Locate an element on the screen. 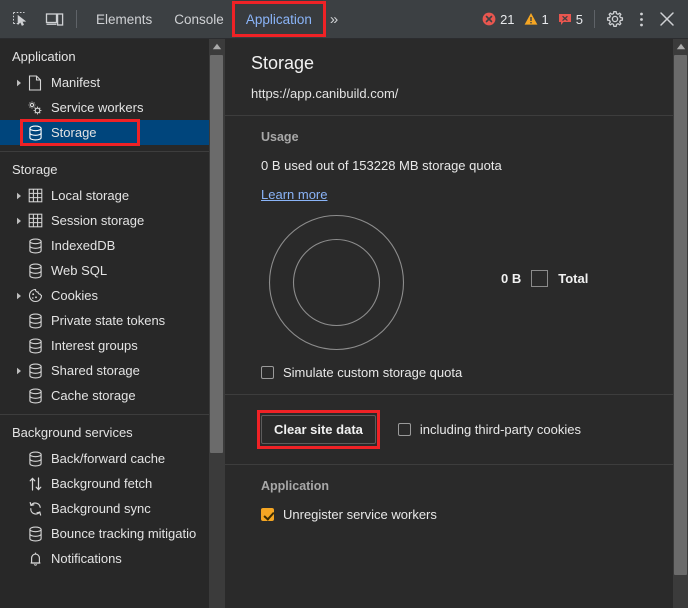  third-party-cookies-row: including third-party cookies is located at coordinates (489, 429).